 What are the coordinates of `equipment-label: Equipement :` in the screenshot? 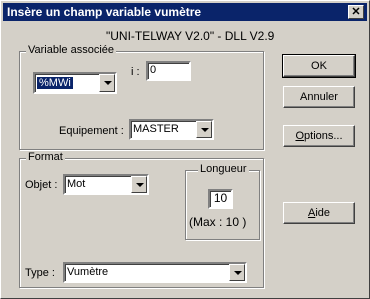 It's located at (91, 131).